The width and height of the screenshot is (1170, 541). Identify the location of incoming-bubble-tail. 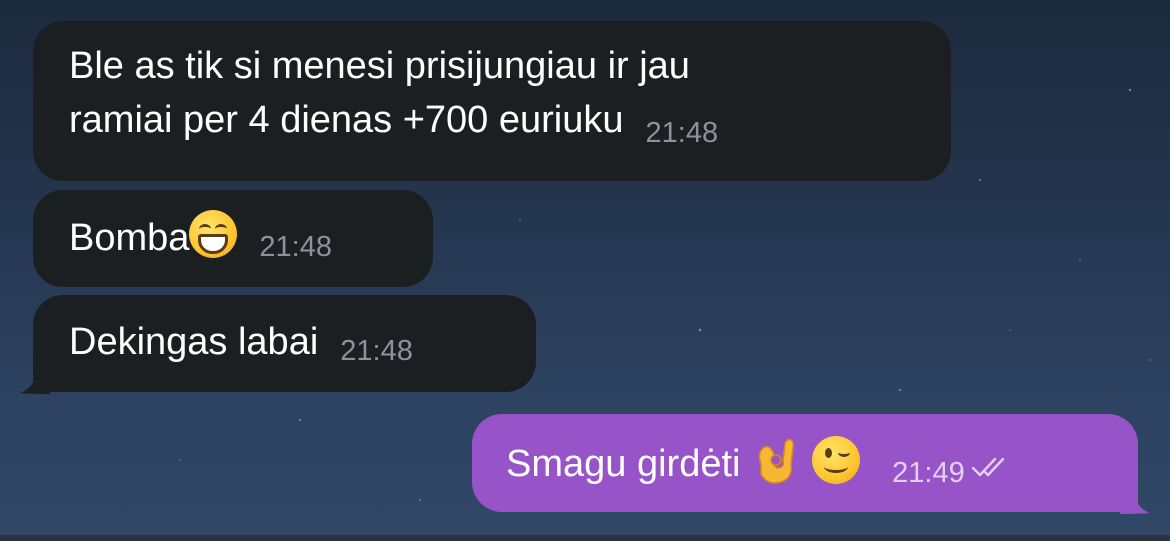
(35, 383).